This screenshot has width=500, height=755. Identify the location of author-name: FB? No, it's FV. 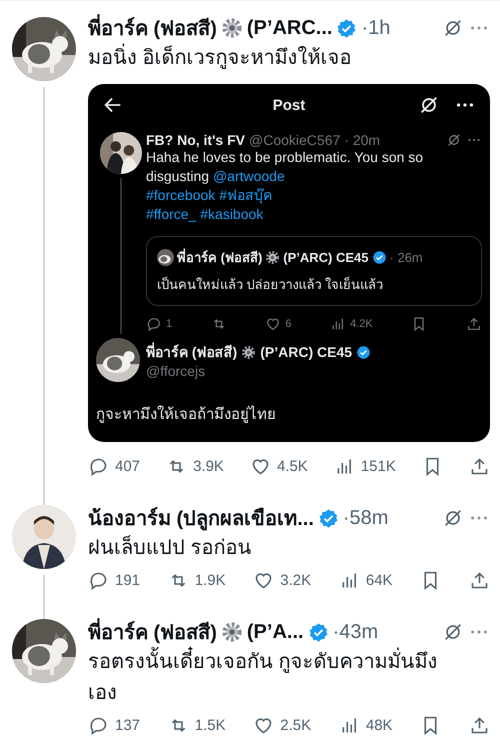
(195, 140).